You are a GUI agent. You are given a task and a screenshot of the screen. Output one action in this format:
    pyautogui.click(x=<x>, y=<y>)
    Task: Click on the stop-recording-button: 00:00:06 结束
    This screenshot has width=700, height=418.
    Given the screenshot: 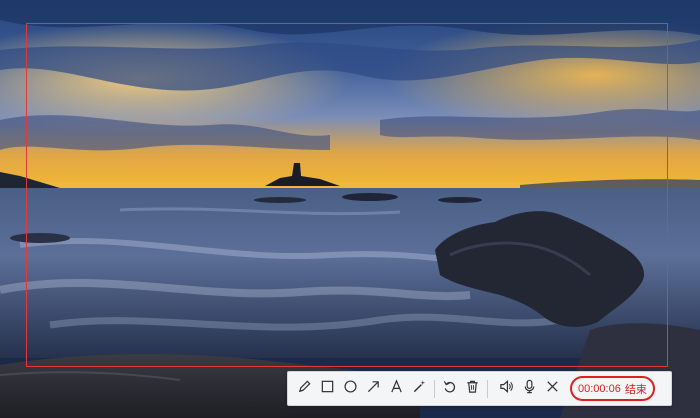 What is the action you would take?
    pyautogui.click(x=612, y=388)
    